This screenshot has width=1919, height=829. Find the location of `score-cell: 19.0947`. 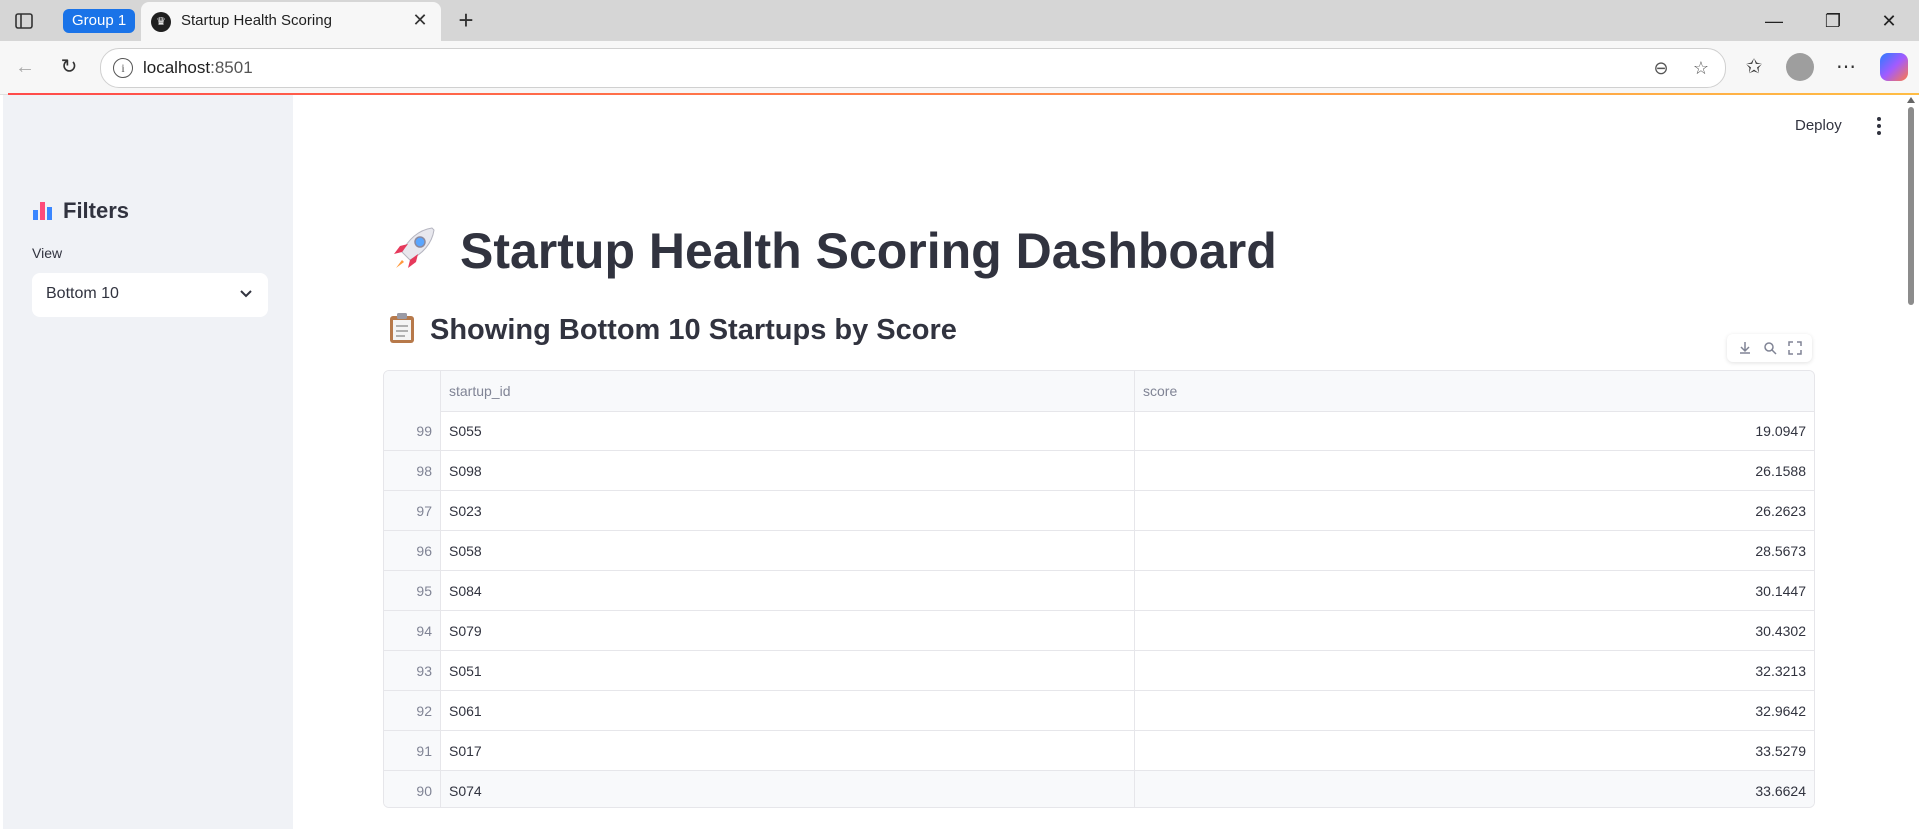

score-cell: 19.0947 is located at coordinates (1474, 430).